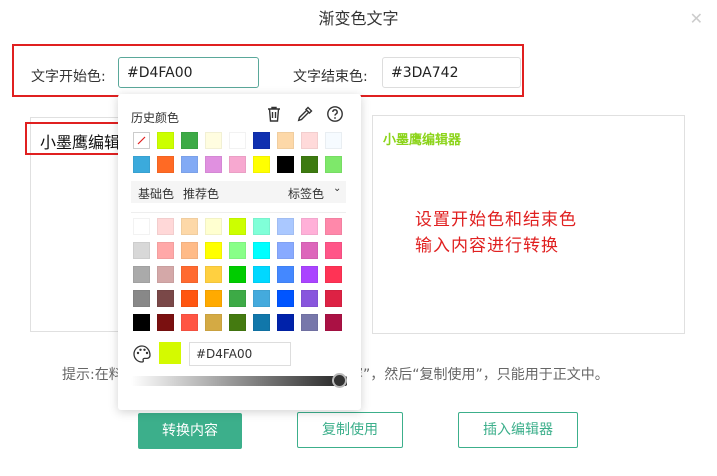 This screenshot has width=717, height=476. What do you see at coordinates (239, 381) in the screenshot?
I see `lightness-slider` at bounding box center [239, 381].